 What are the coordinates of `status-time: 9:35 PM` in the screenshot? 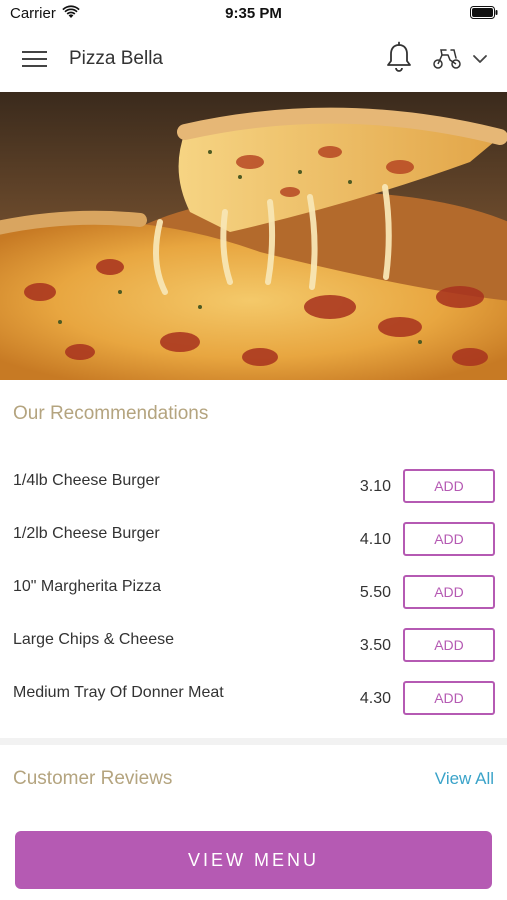 It's located at (253, 13).